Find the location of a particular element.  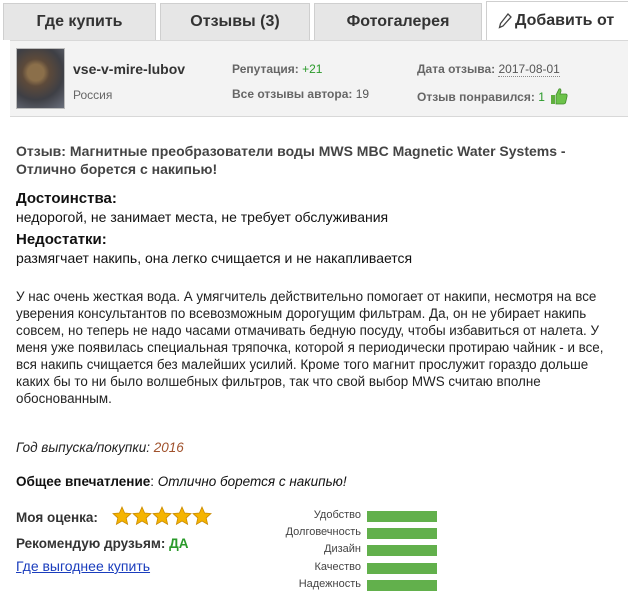

author-reviews-count: Все отзывы автора: 19 is located at coordinates (300, 94).